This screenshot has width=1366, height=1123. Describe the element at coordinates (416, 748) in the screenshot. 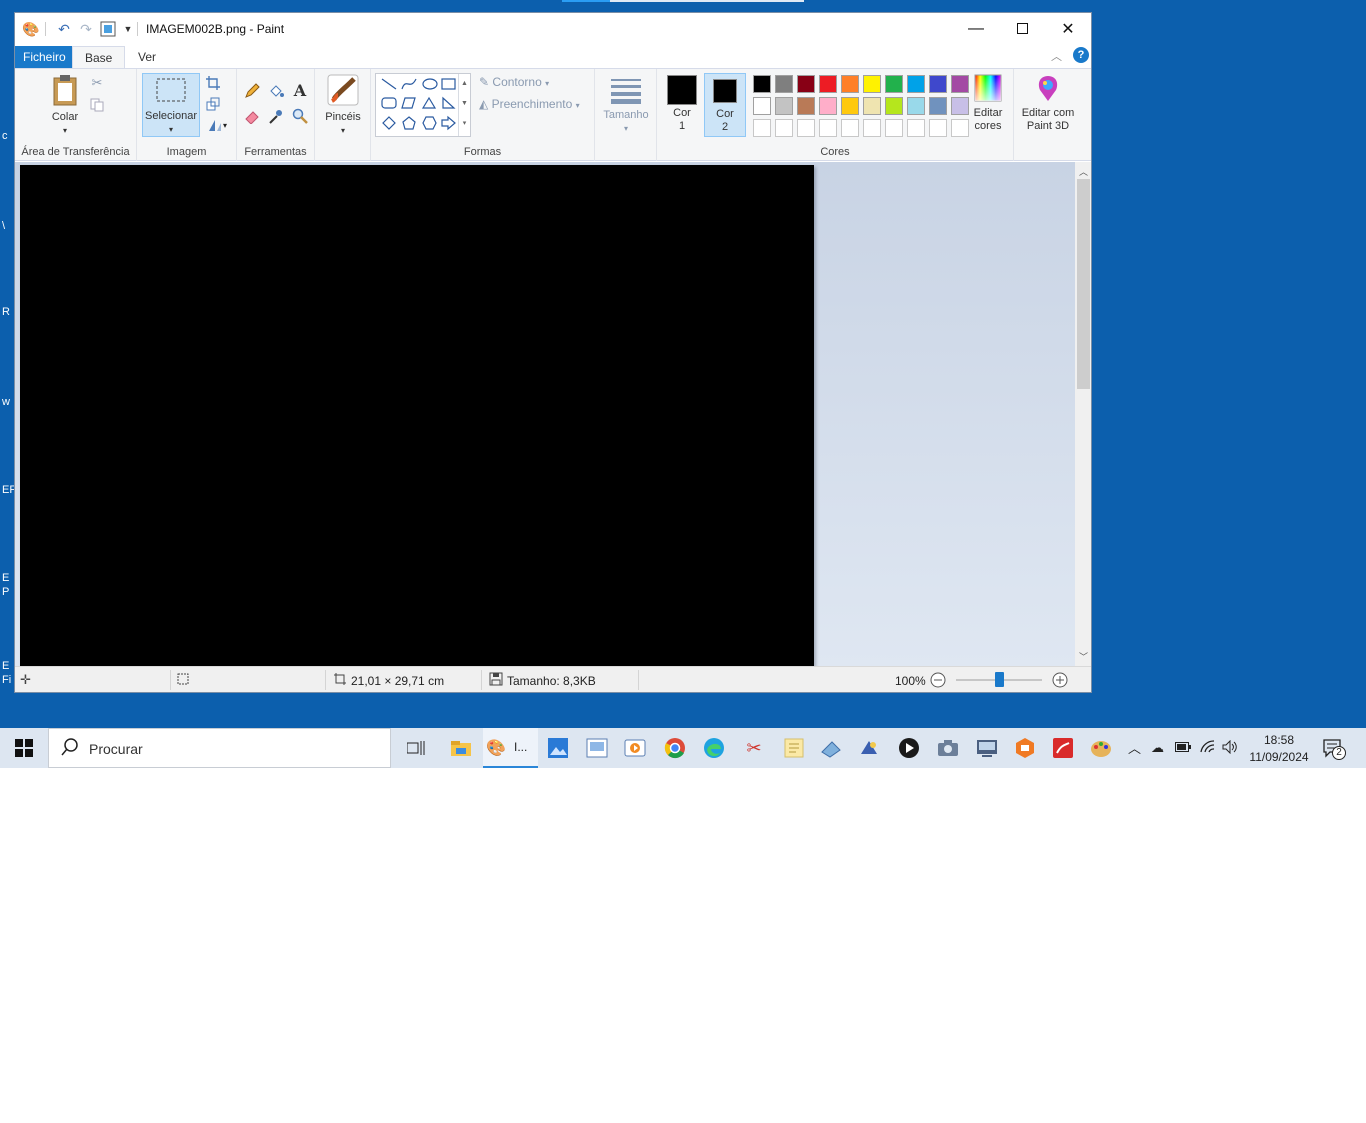

I see `task-view-icon` at that location.